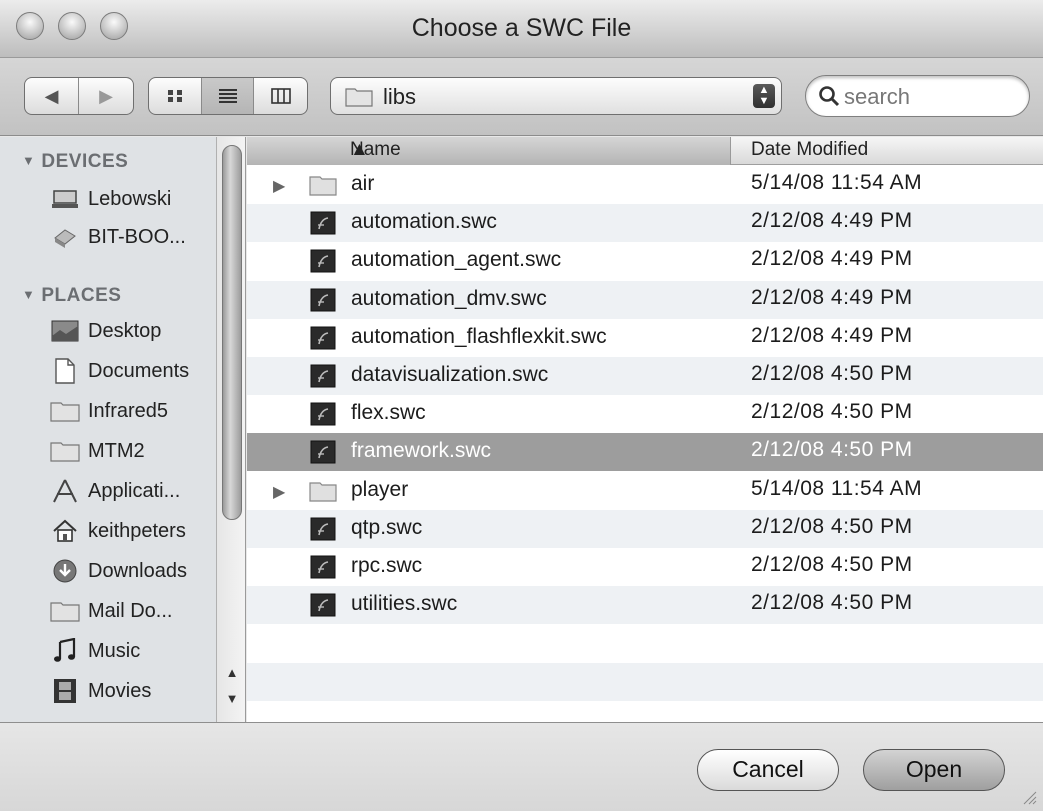  I want to click on forward-button: ▶, so click(106, 96).